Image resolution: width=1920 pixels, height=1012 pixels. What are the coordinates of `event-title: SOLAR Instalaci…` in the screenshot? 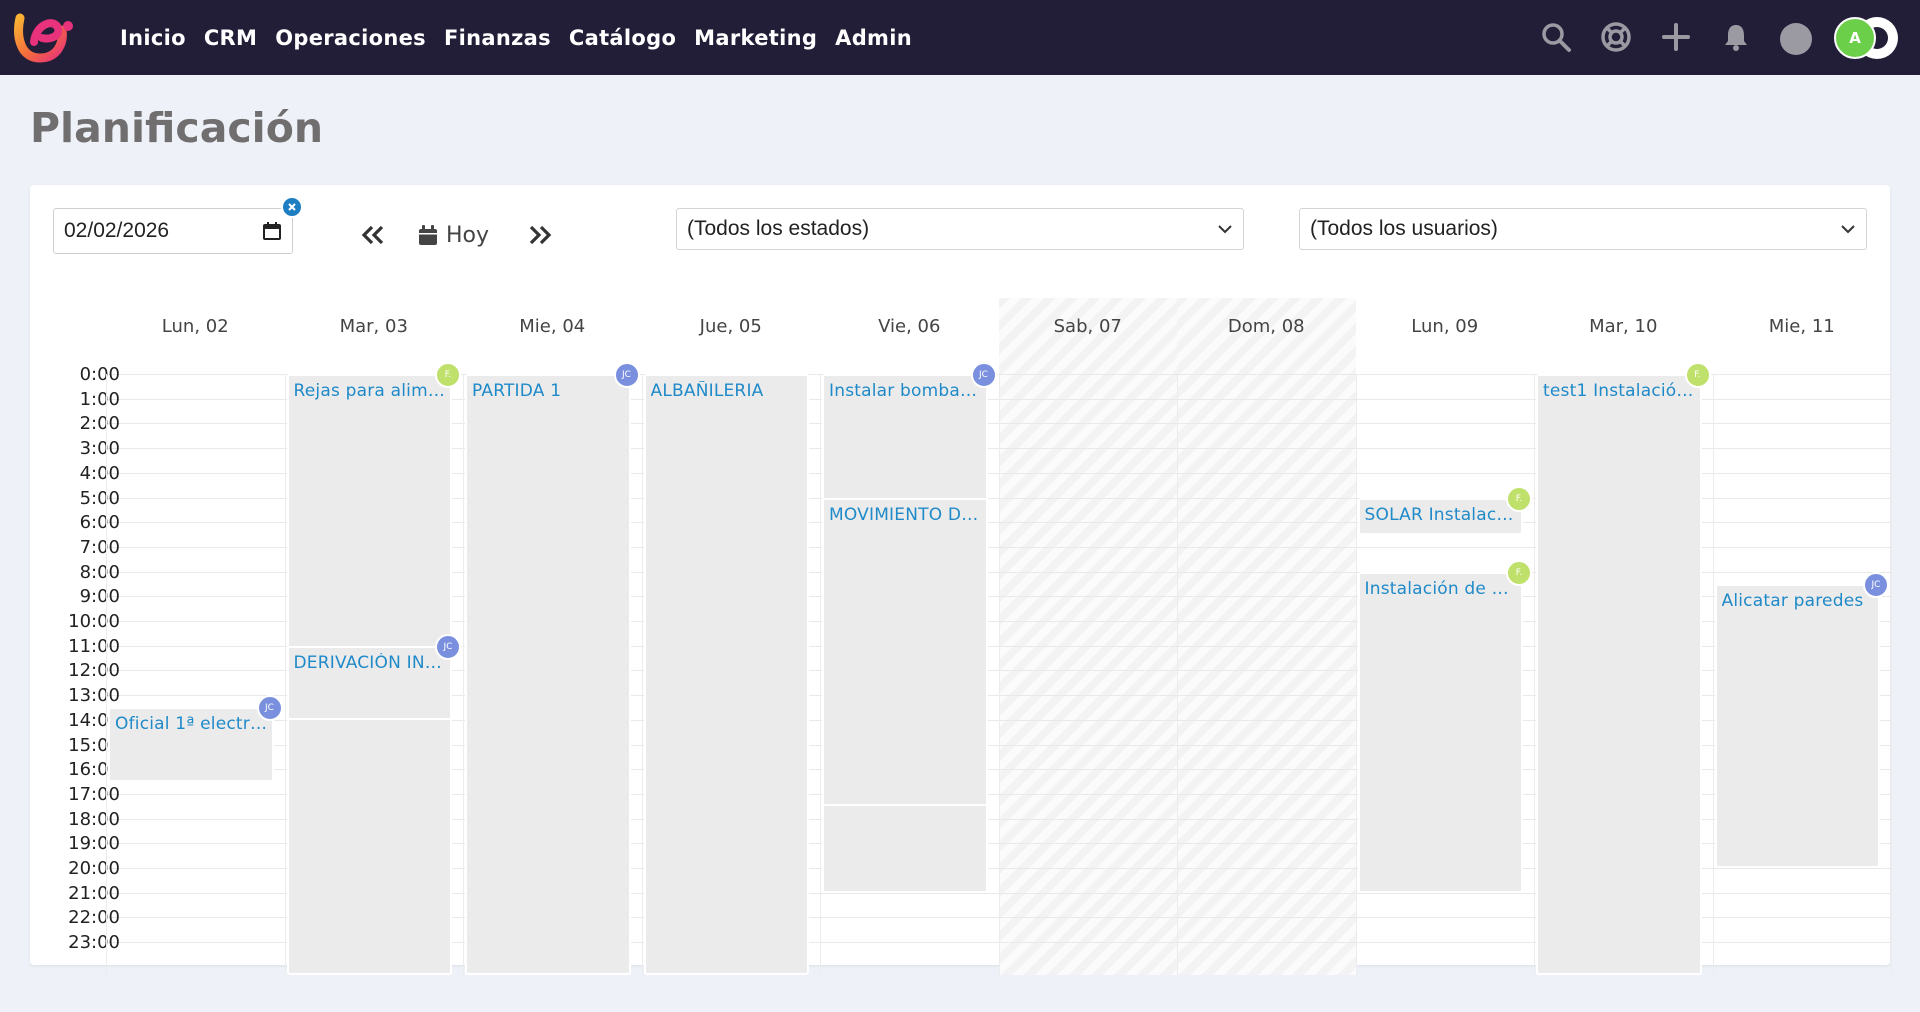 It's located at (1441, 514).